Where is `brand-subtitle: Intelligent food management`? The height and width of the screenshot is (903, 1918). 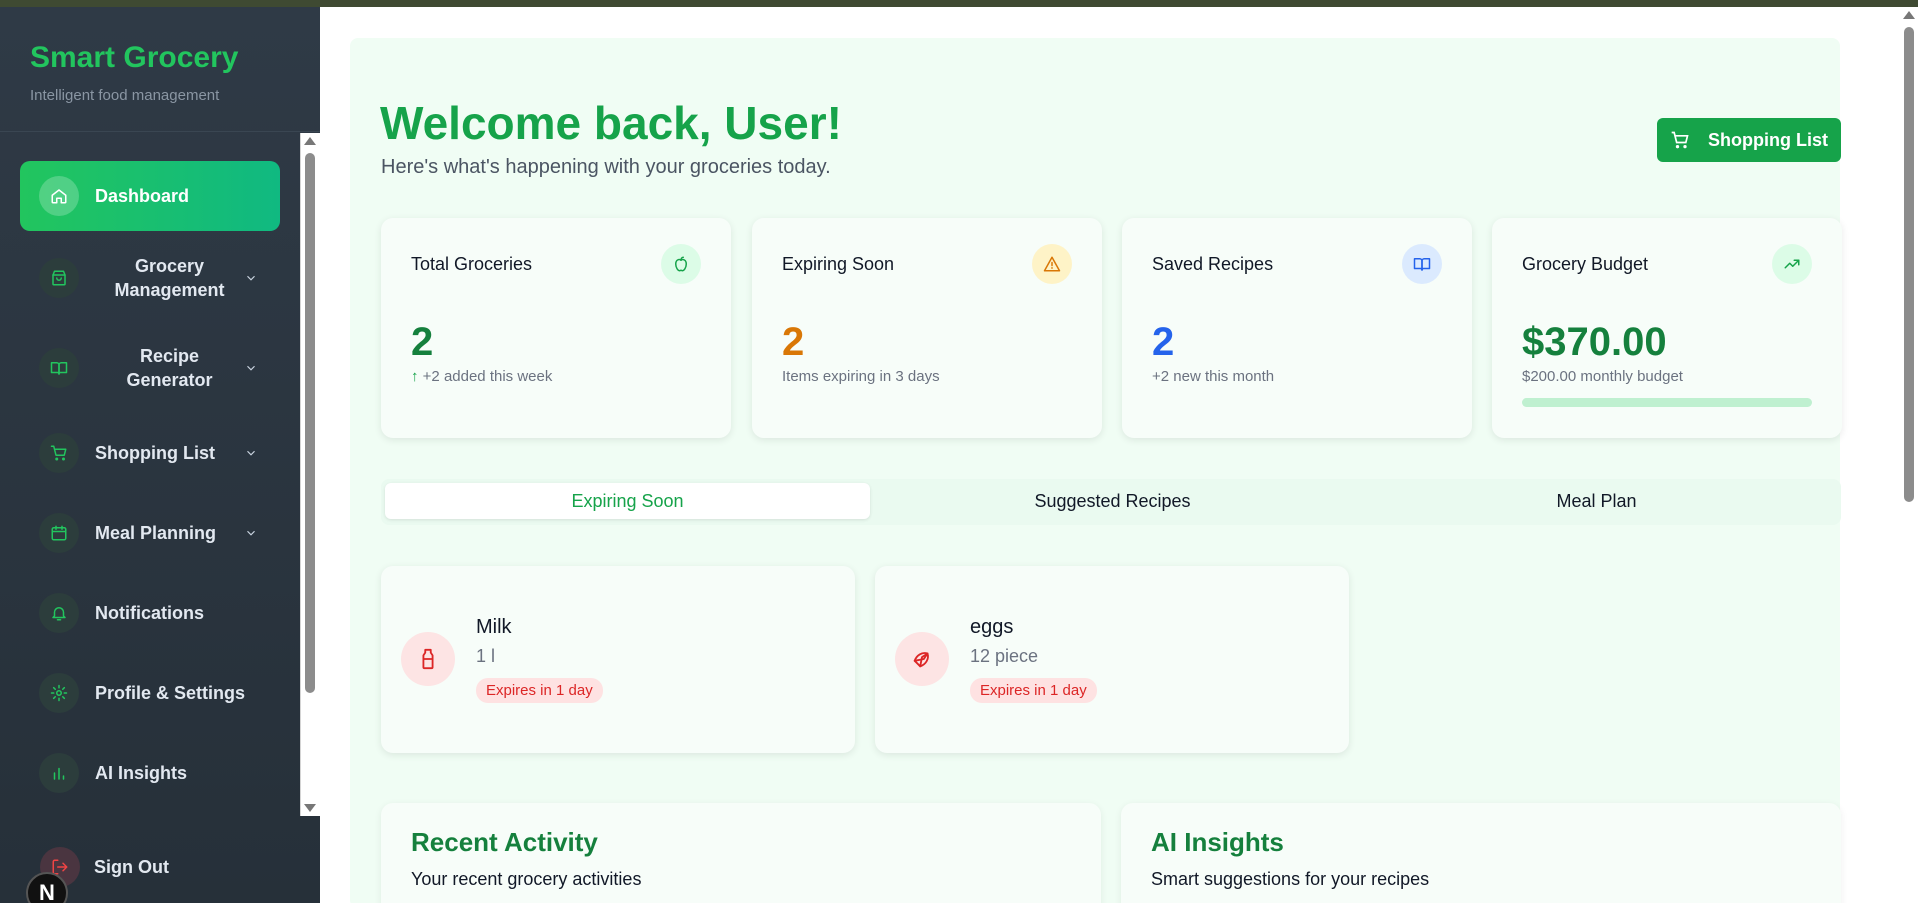 brand-subtitle: Intelligent food management is located at coordinates (125, 95).